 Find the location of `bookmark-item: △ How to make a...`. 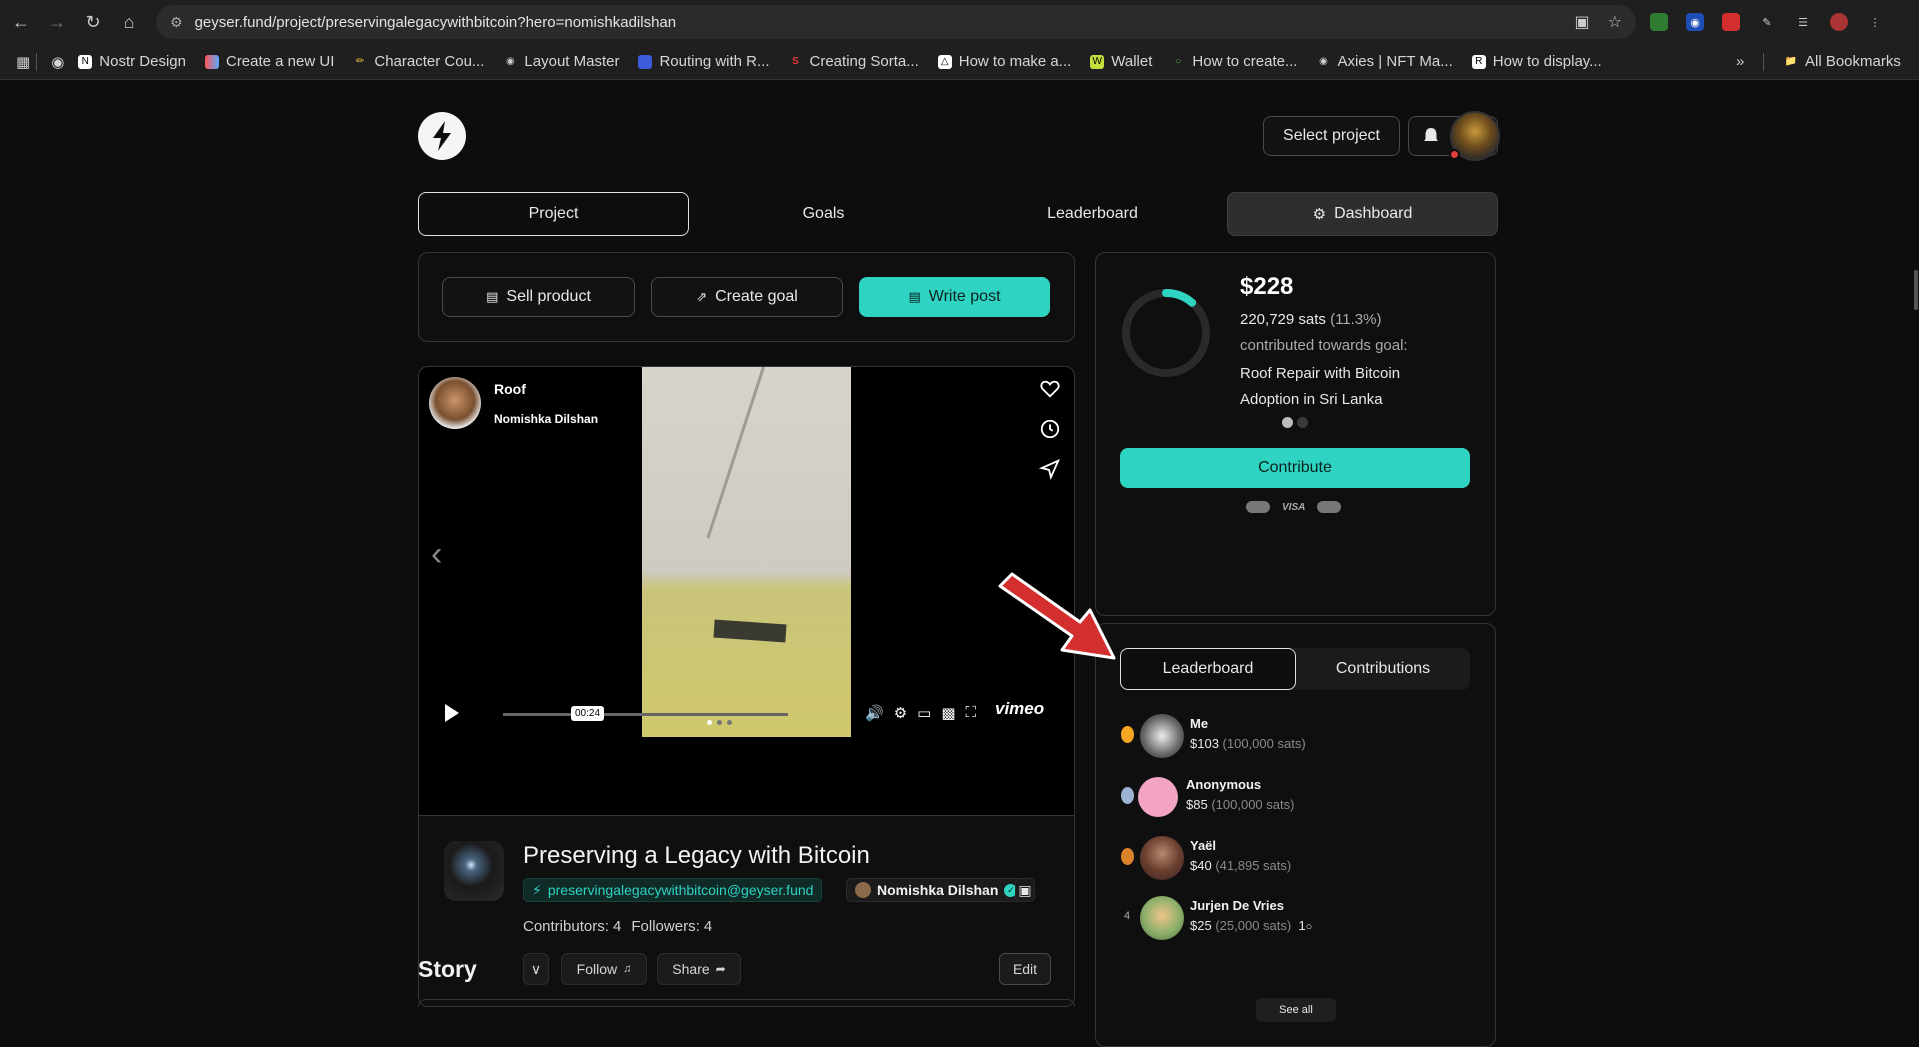

bookmark-item: △ How to make a... is located at coordinates (1004, 61).